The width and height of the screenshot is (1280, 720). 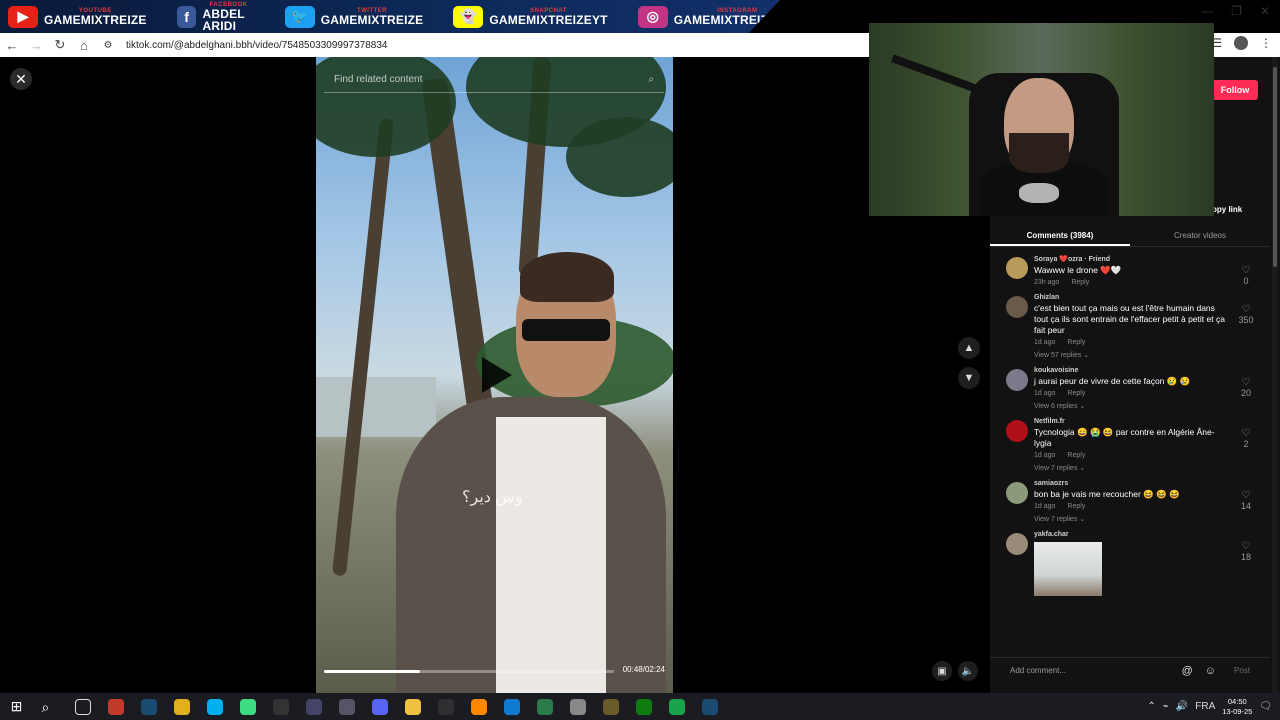 I want to click on copy-link-button: opy link, so click(x=1227, y=209).